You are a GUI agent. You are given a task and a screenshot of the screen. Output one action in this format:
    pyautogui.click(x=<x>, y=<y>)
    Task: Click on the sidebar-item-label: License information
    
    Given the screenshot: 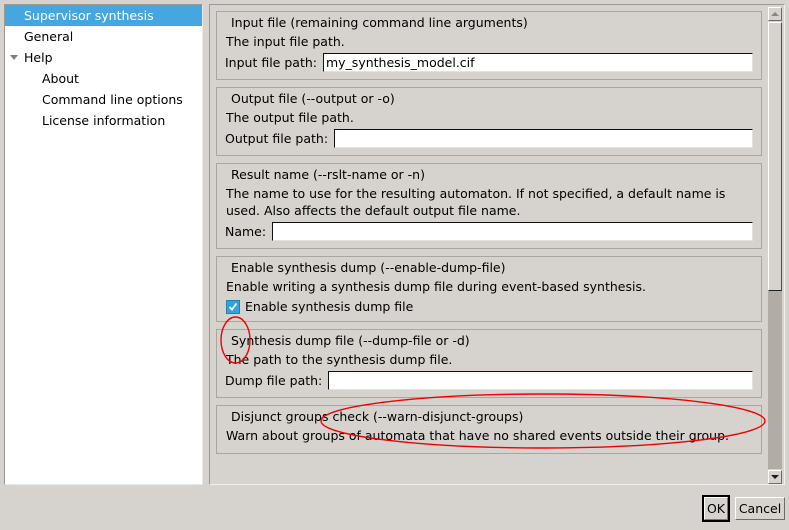 What is the action you would take?
    pyautogui.click(x=104, y=120)
    